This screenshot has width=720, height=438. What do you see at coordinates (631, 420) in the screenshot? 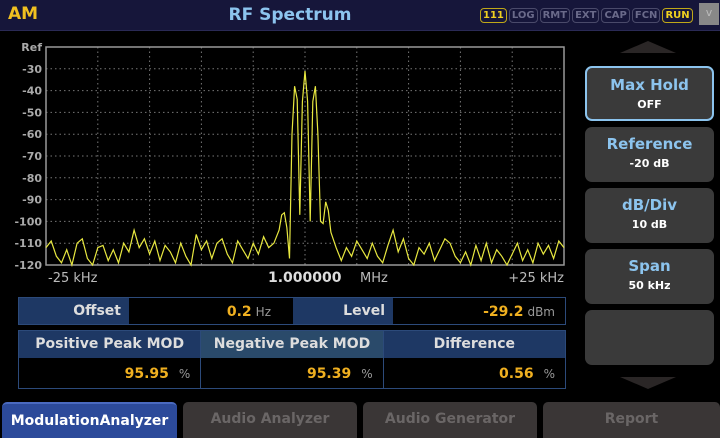
I see `tab-report: Report` at bounding box center [631, 420].